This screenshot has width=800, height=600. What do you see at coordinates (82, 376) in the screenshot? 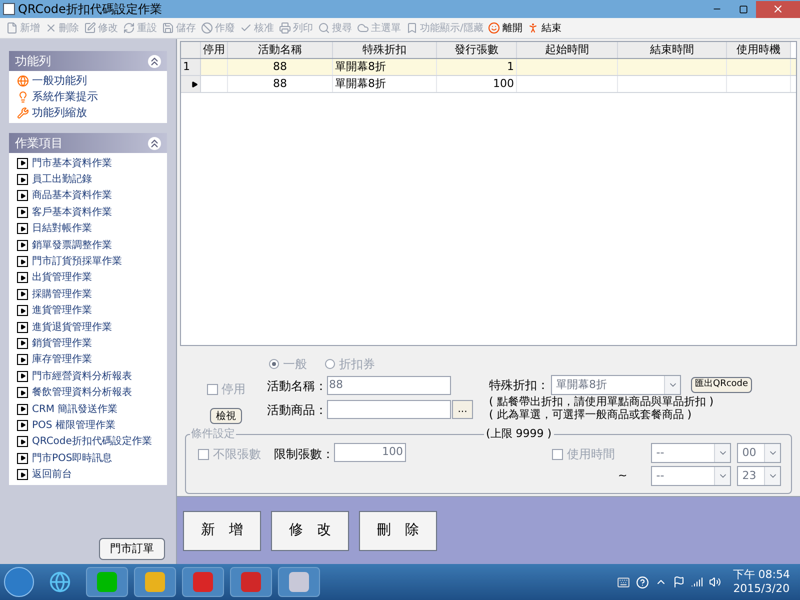
I see `menu-item: 門市經營資料分析報表` at bounding box center [82, 376].